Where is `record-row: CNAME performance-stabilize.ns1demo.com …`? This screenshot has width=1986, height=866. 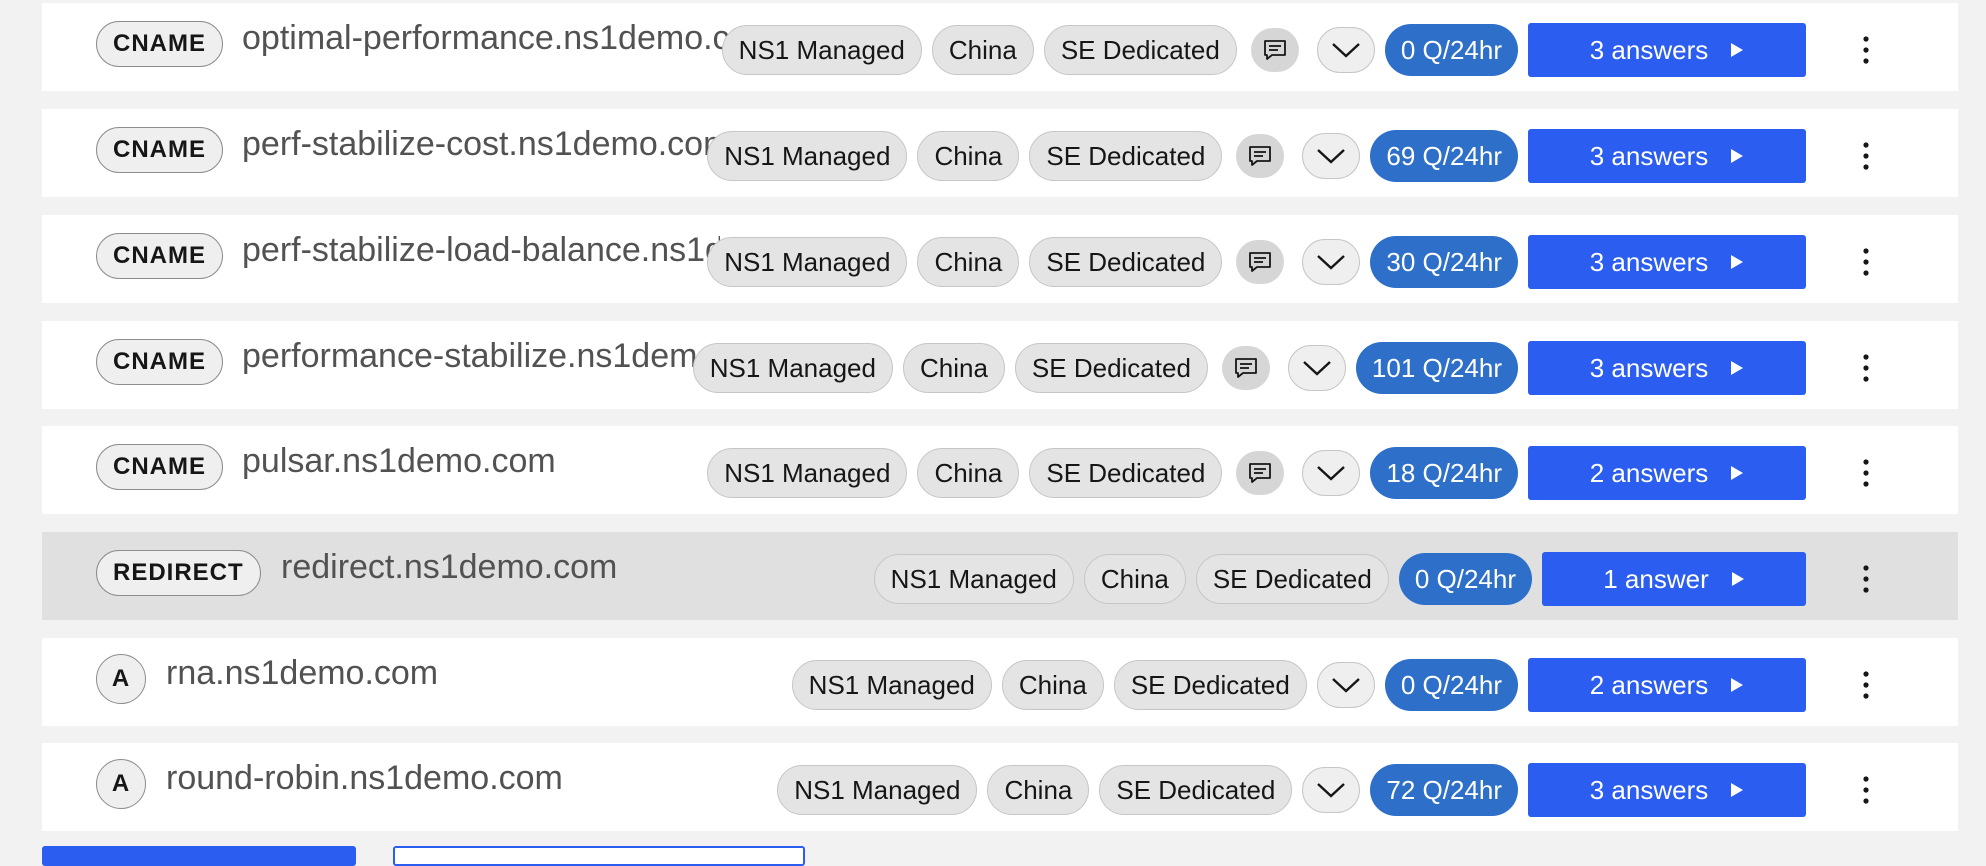
record-row: CNAME performance-stabilize.ns1demo.com … is located at coordinates (1000, 365).